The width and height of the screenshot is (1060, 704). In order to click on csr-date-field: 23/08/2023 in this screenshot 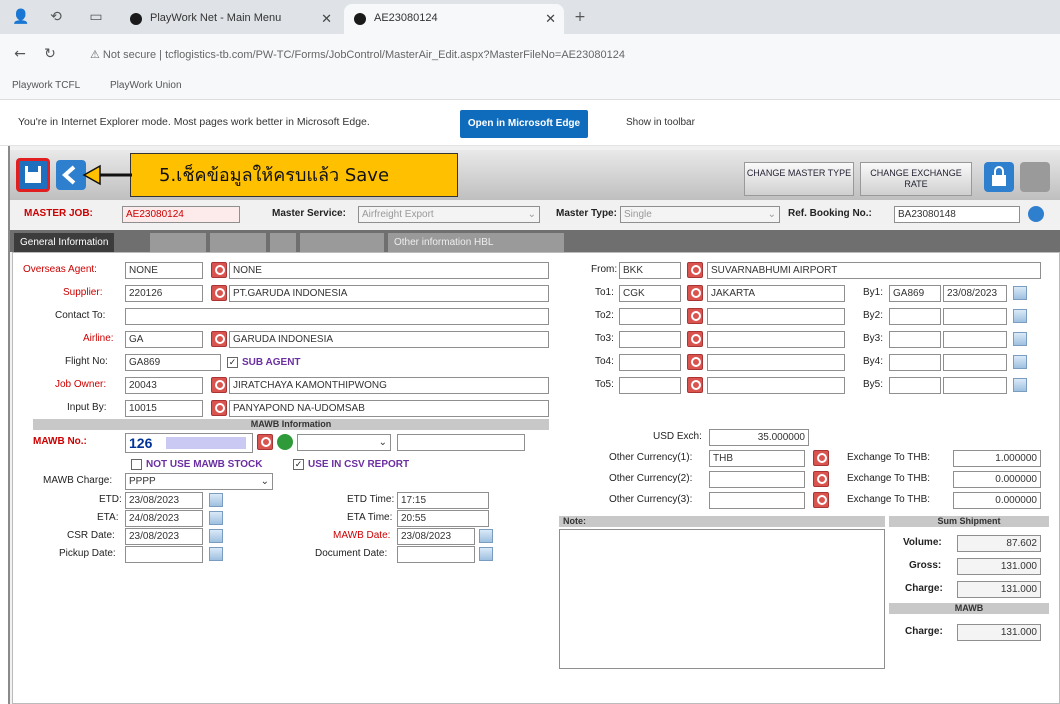, I will do `click(164, 536)`.